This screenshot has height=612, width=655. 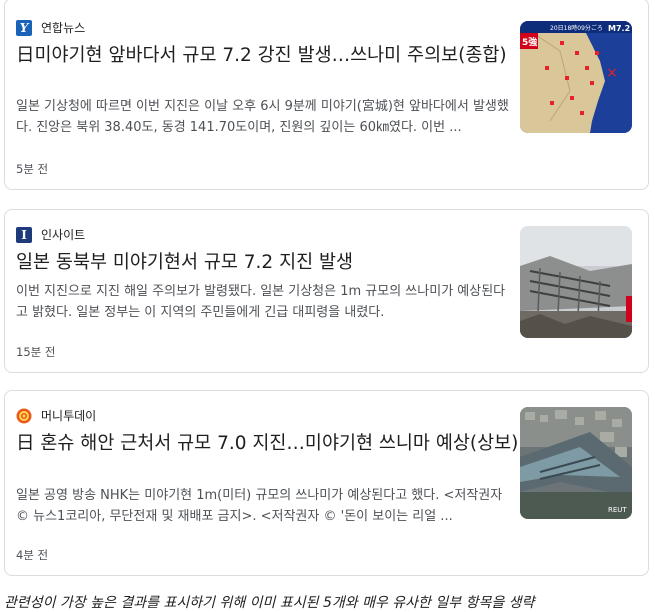 I want to click on article-thumbnail: 20日18時09分ごろ M7.2 5強 ×, so click(x=576, y=77).